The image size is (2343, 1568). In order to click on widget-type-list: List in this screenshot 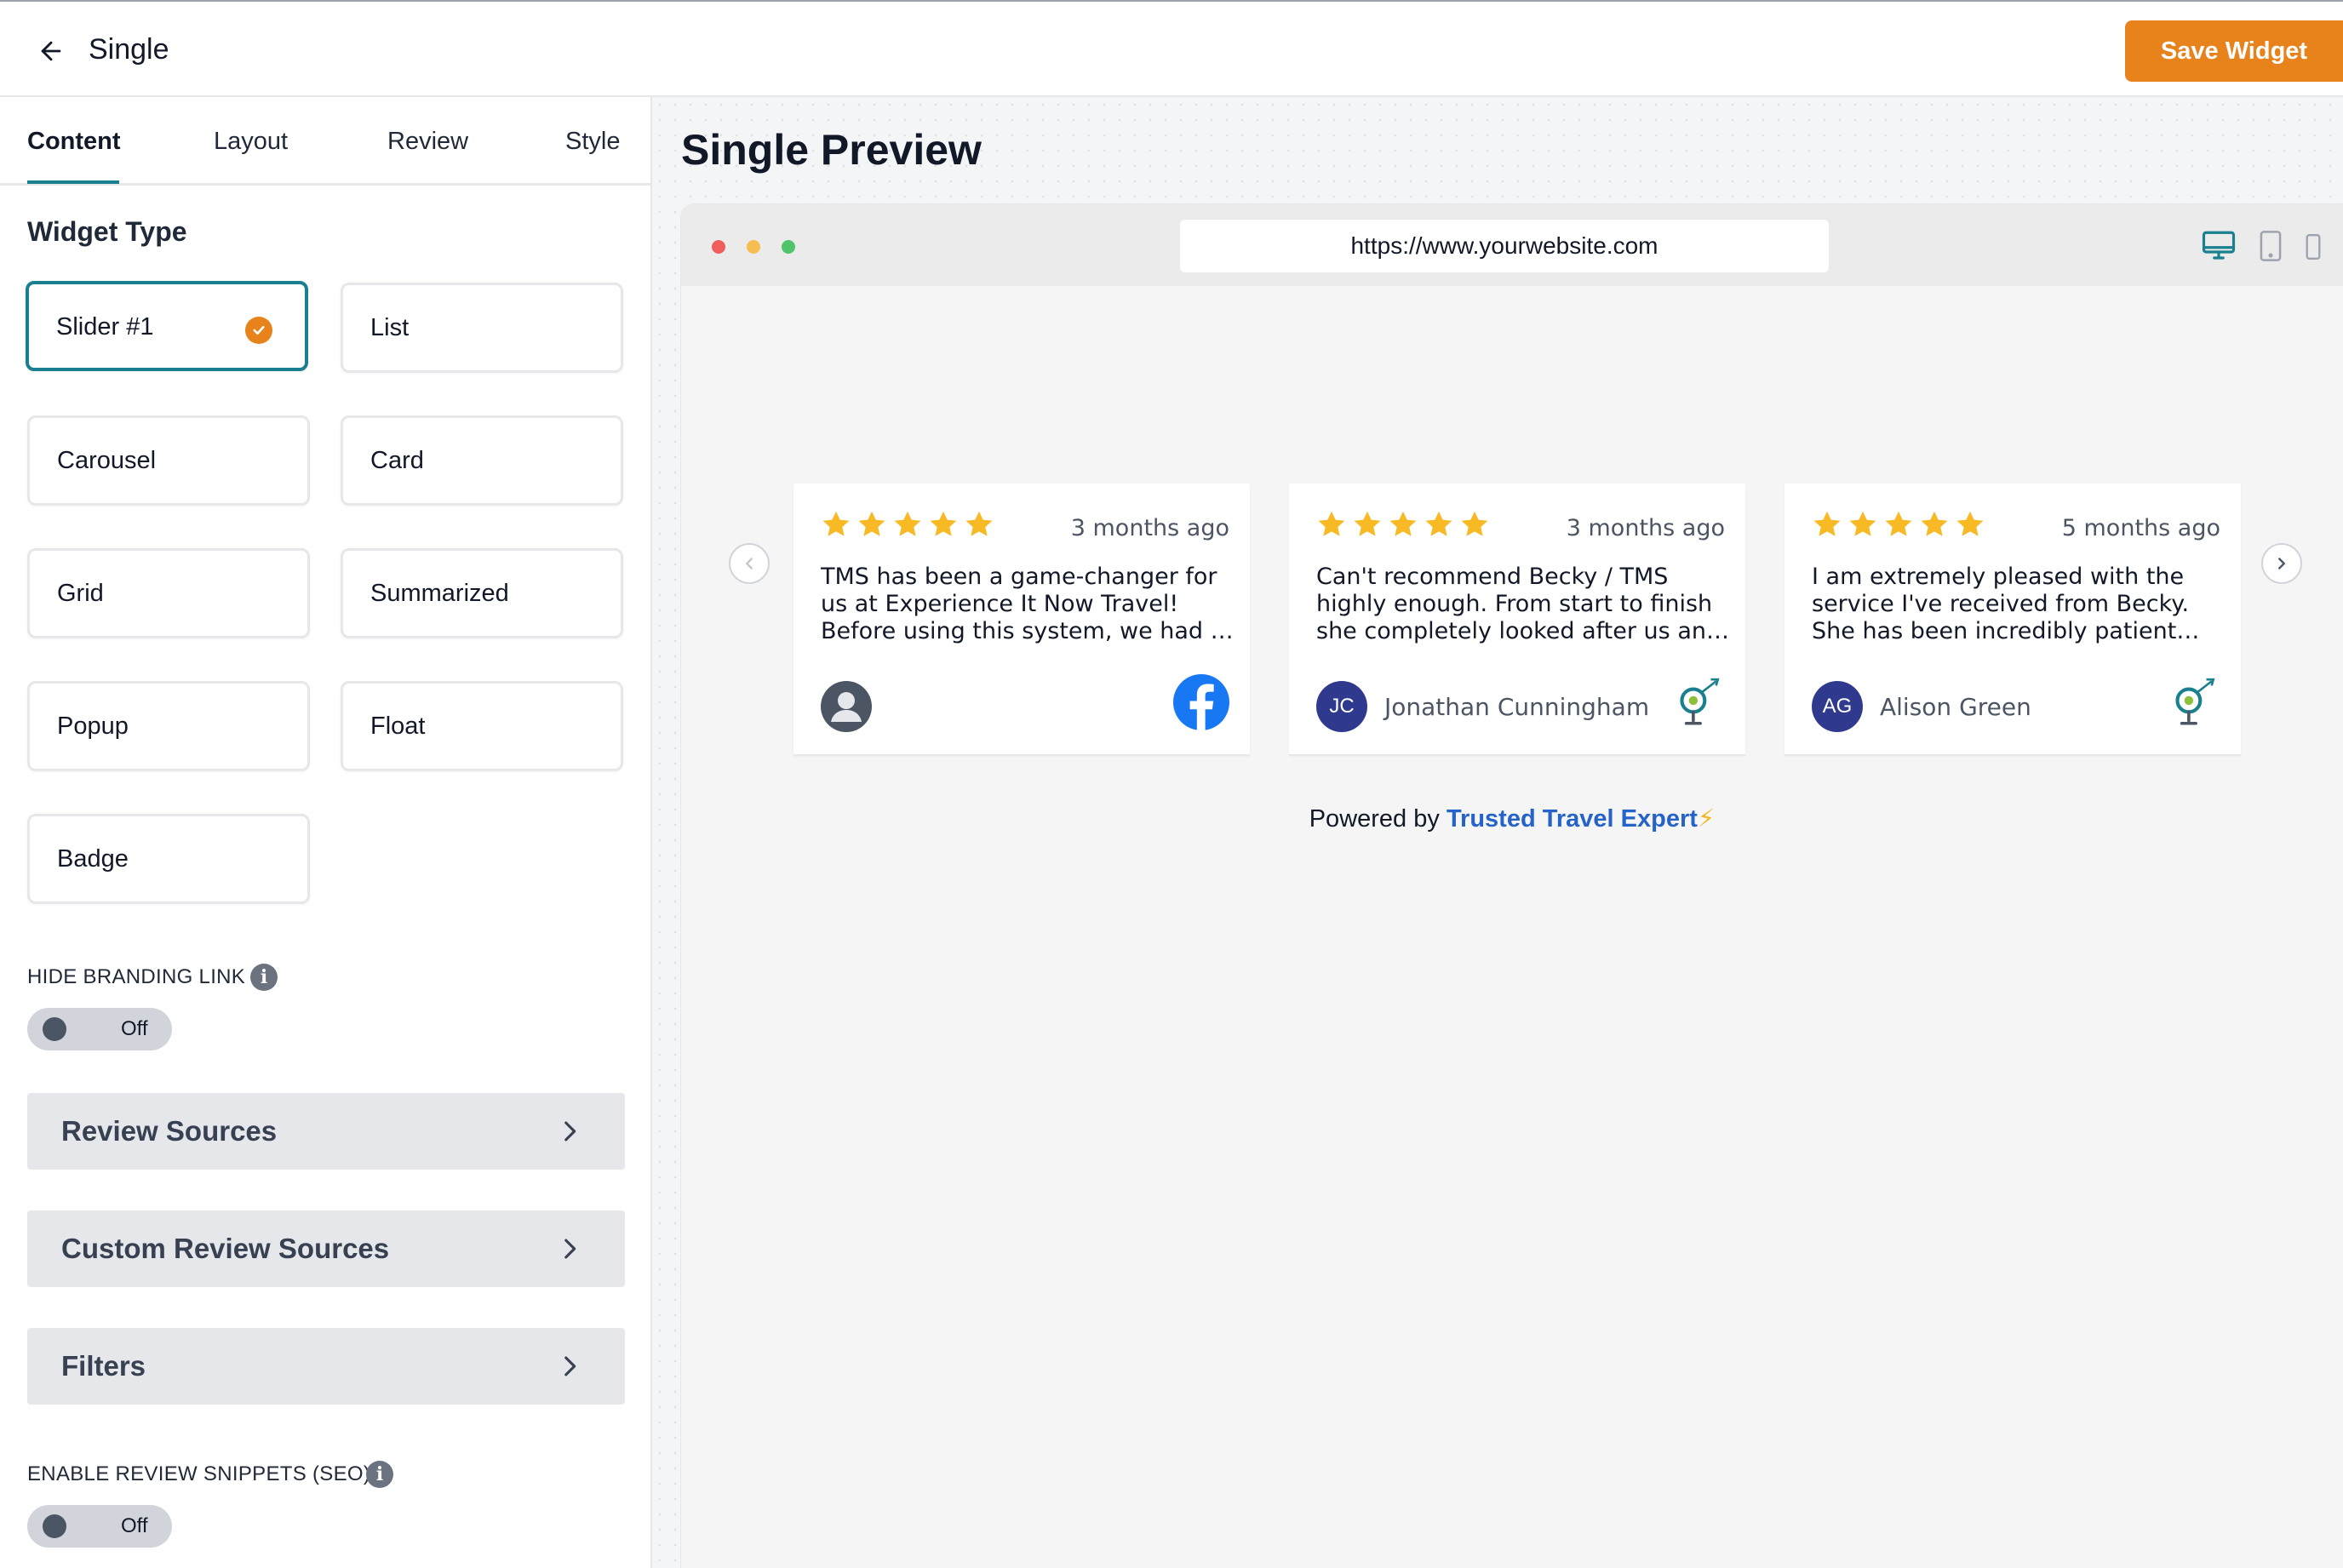, I will do `click(482, 328)`.